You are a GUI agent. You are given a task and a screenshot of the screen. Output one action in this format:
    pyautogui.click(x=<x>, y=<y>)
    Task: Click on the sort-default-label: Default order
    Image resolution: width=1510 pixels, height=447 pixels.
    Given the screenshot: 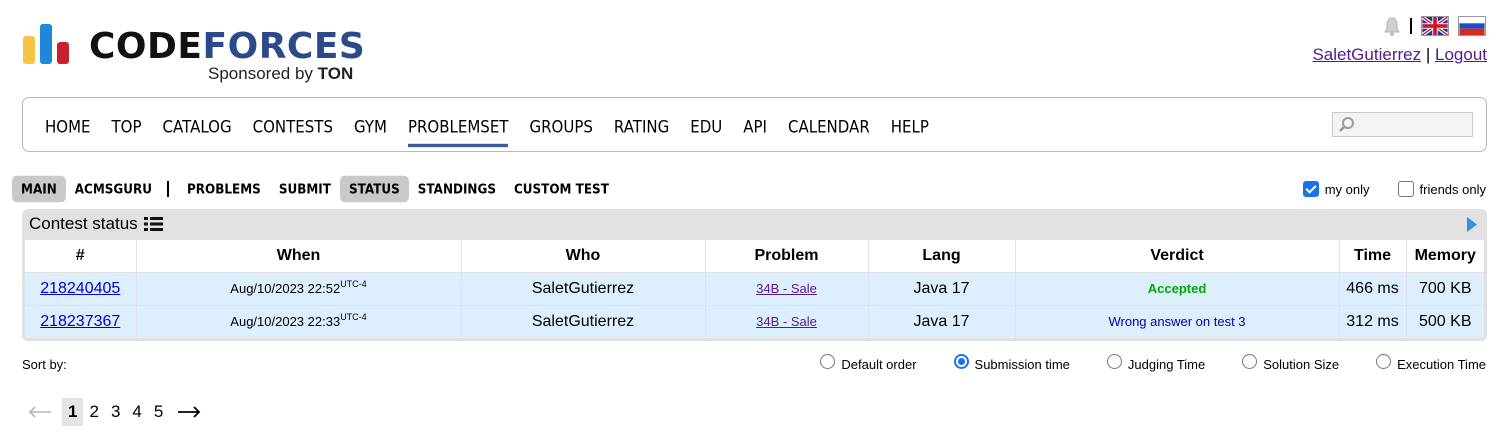 What is the action you would take?
    pyautogui.click(x=879, y=364)
    